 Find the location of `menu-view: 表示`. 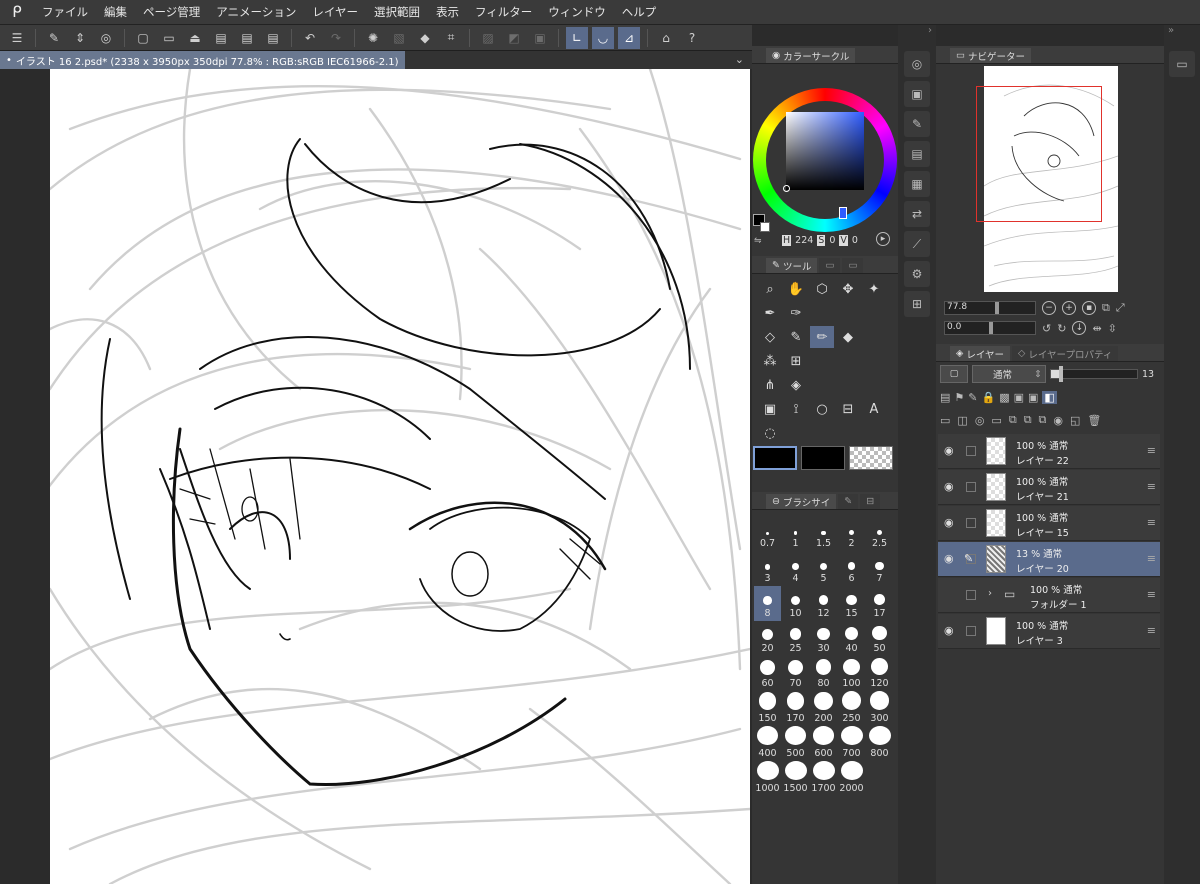

menu-view: 表示 is located at coordinates (447, 12).